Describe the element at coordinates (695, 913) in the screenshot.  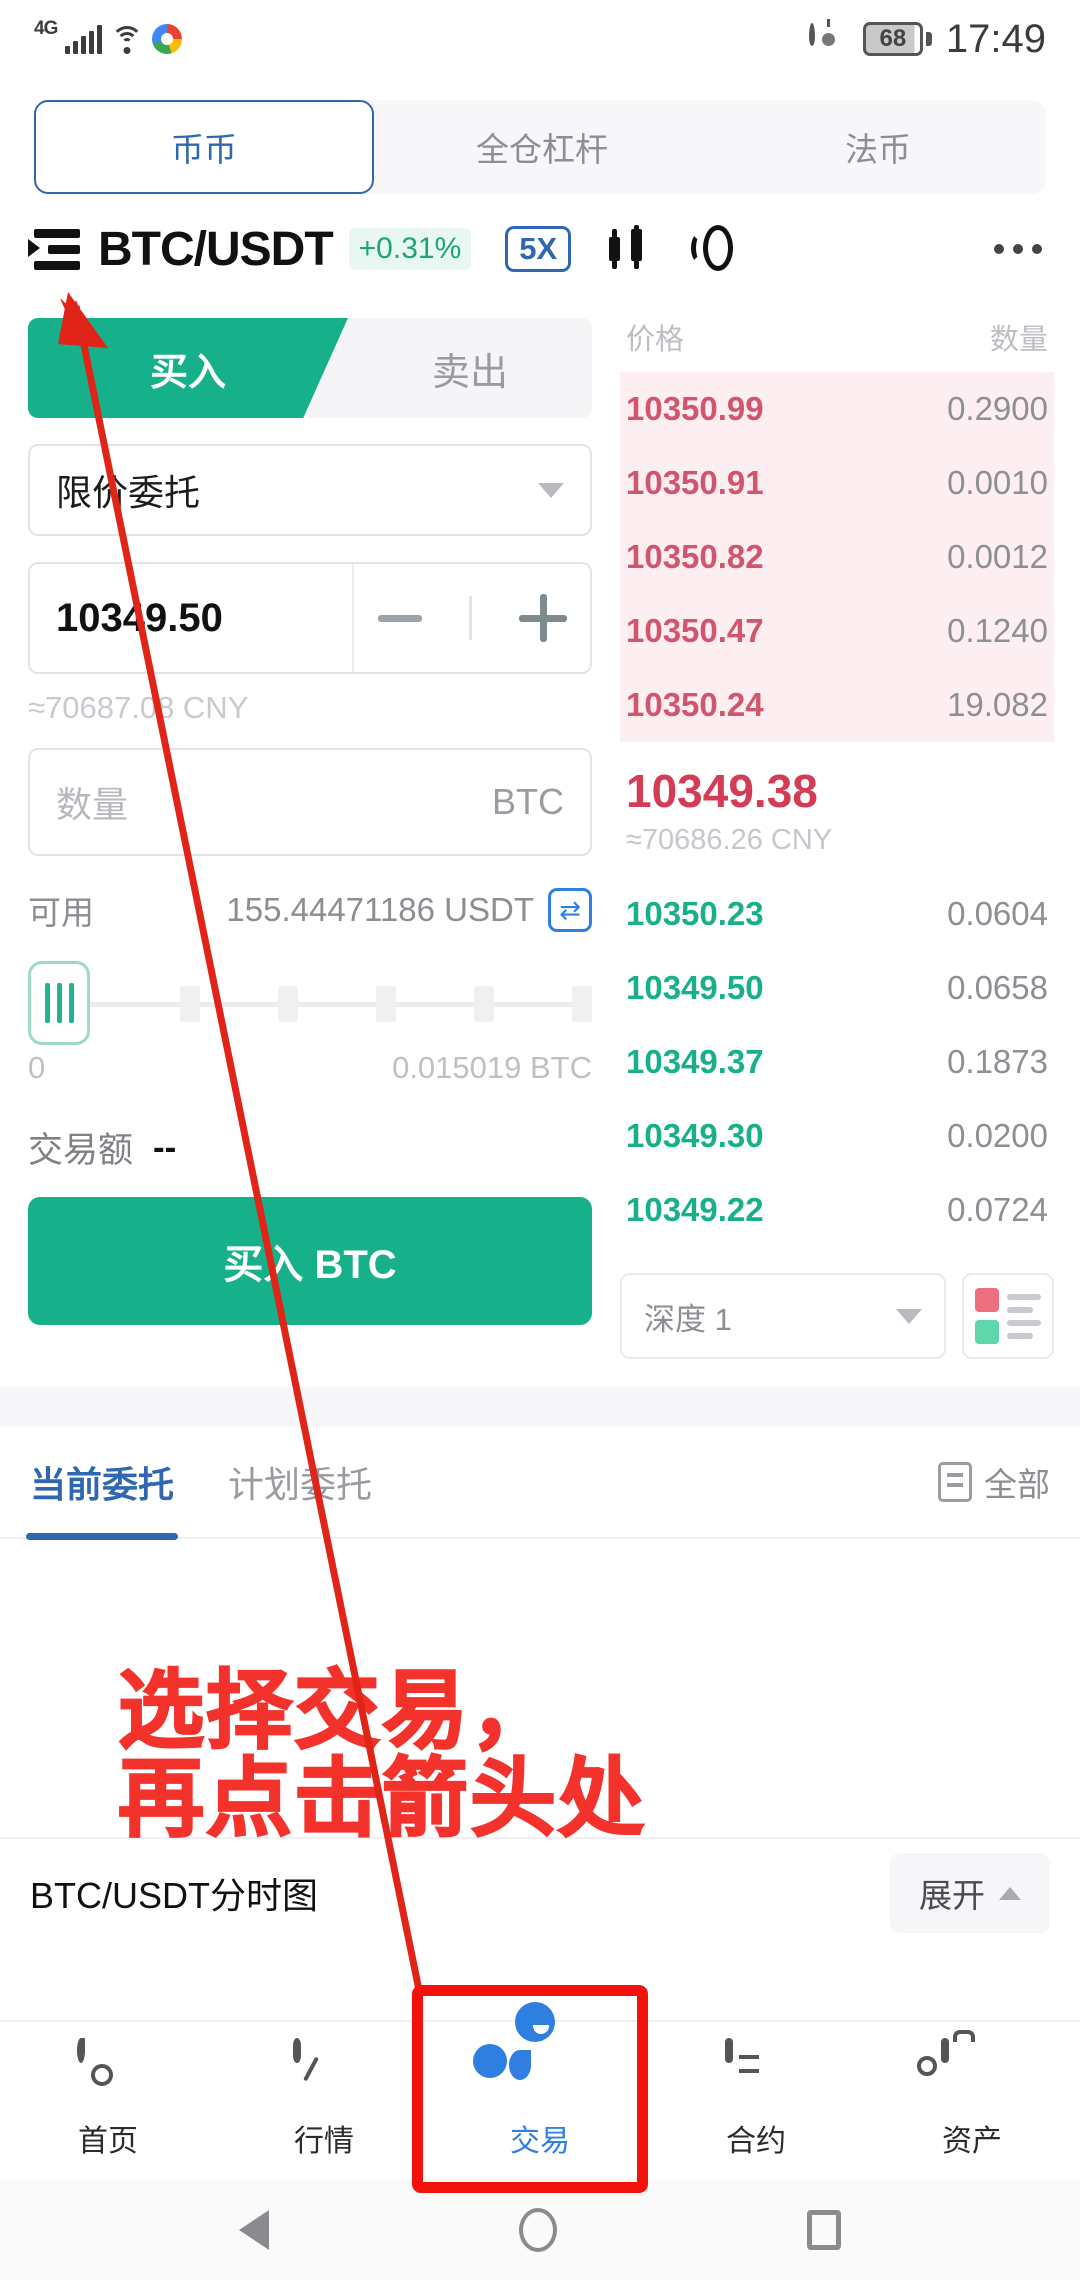
I see `bid-price: 10350.23` at that location.